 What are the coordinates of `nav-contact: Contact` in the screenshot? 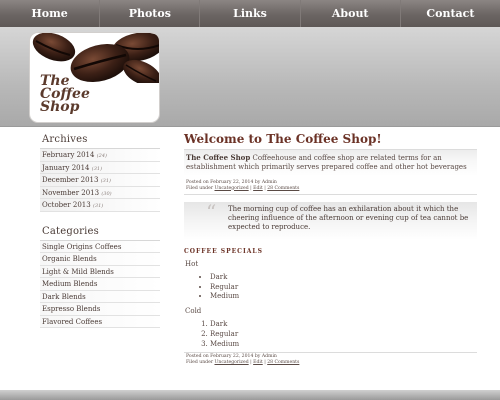 It's located at (450, 13).